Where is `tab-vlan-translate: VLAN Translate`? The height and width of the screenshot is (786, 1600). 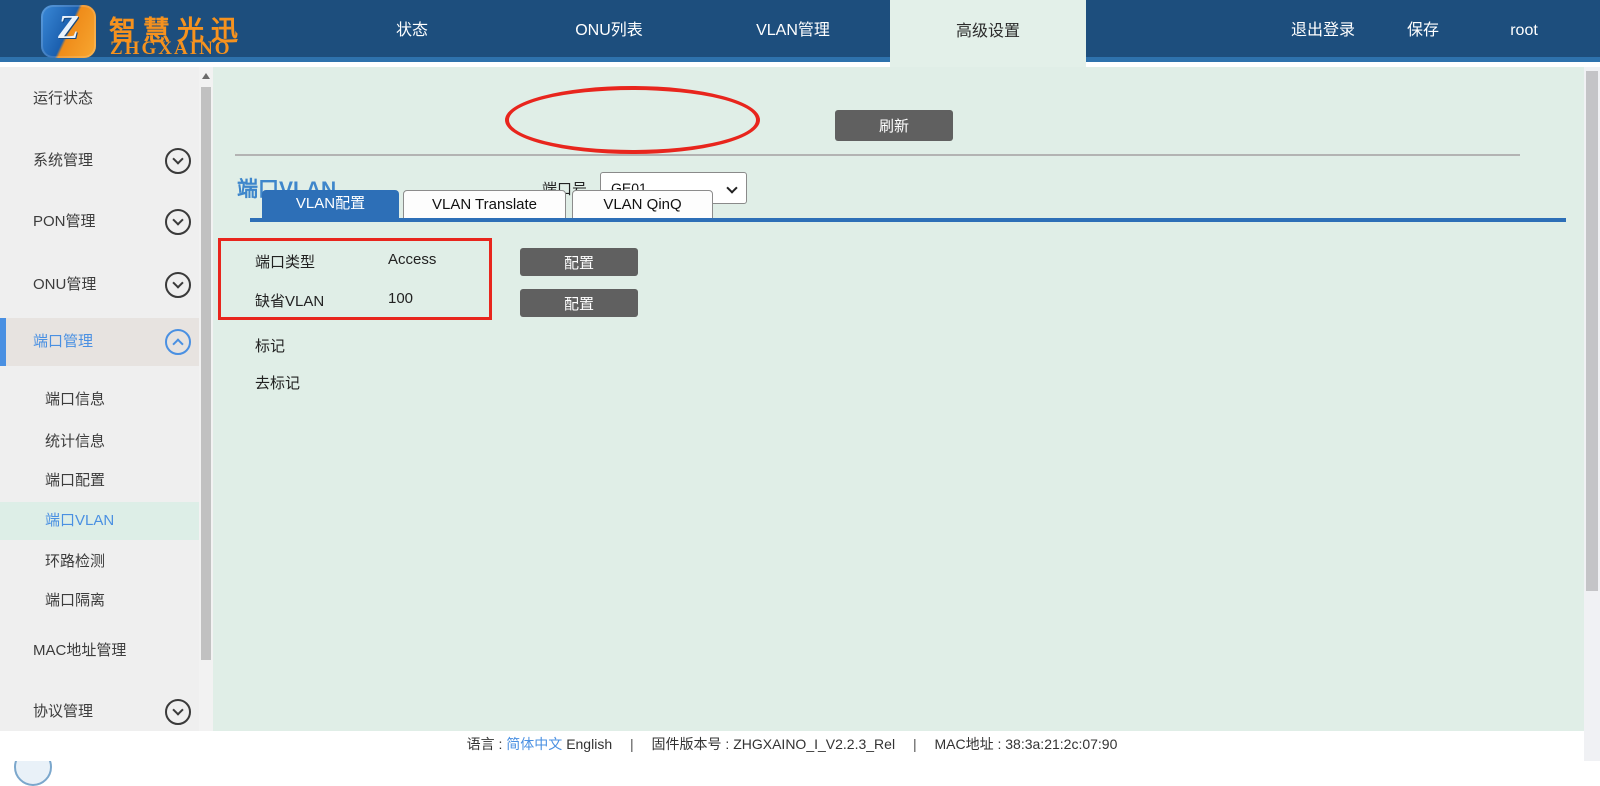
tab-vlan-translate: VLAN Translate is located at coordinates (484, 204).